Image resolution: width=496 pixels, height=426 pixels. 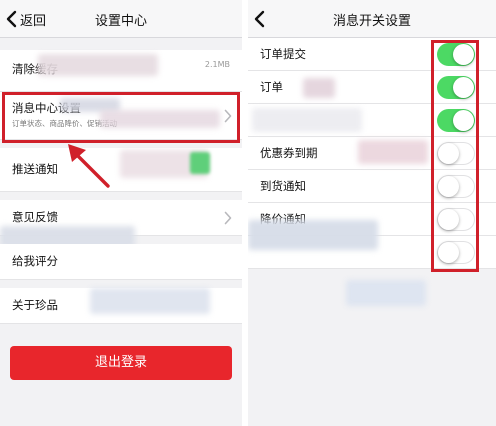 I want to click on restock-notice-toggle, so click(x=456, y=186).